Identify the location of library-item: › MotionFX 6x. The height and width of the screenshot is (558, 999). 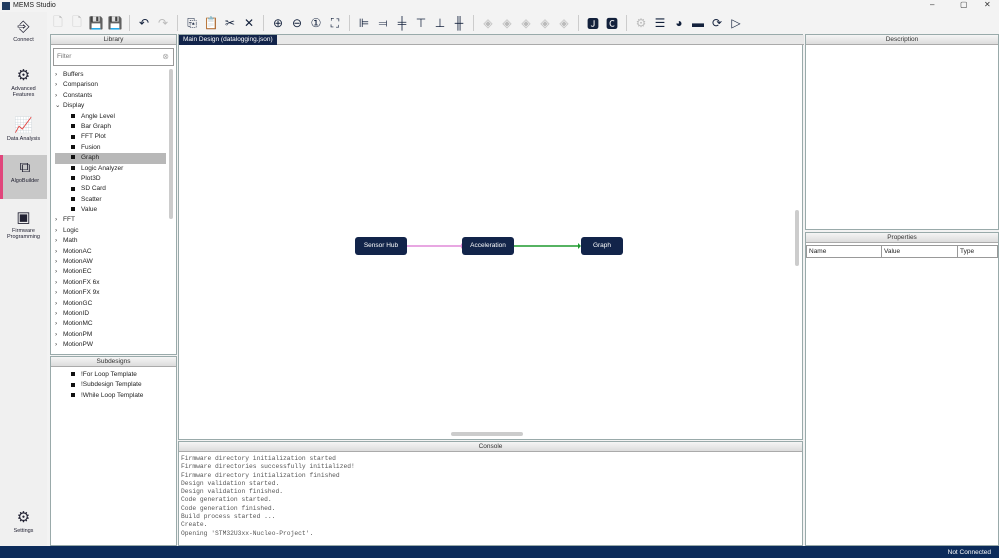
(110, 283).